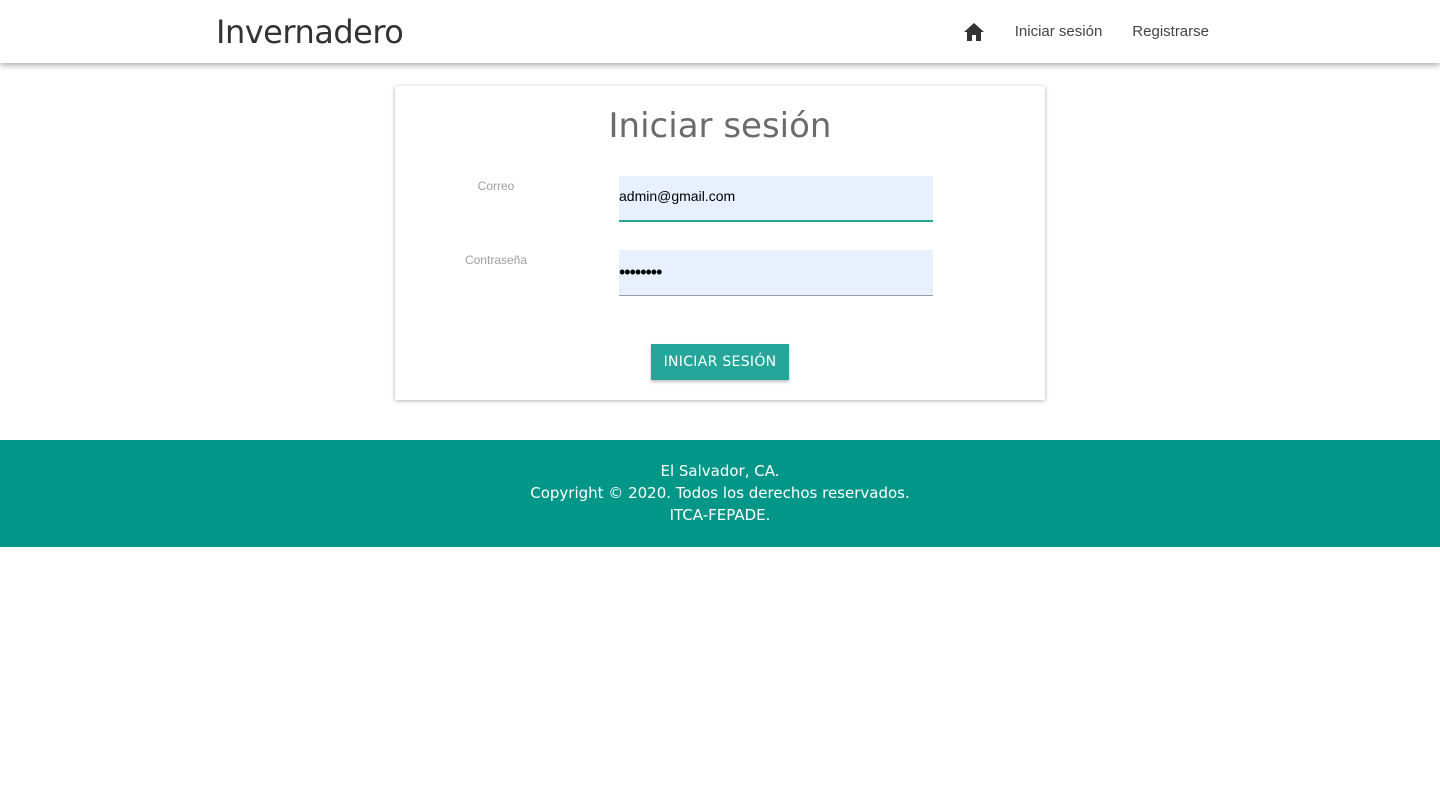 Image resolution: width=1440 pixels, height=787 pixels. What do you see at coordinates (720, 362) in the screenshot?
I see `login-button: INICIAR SESIÓN` at bounding box center [720, 362].